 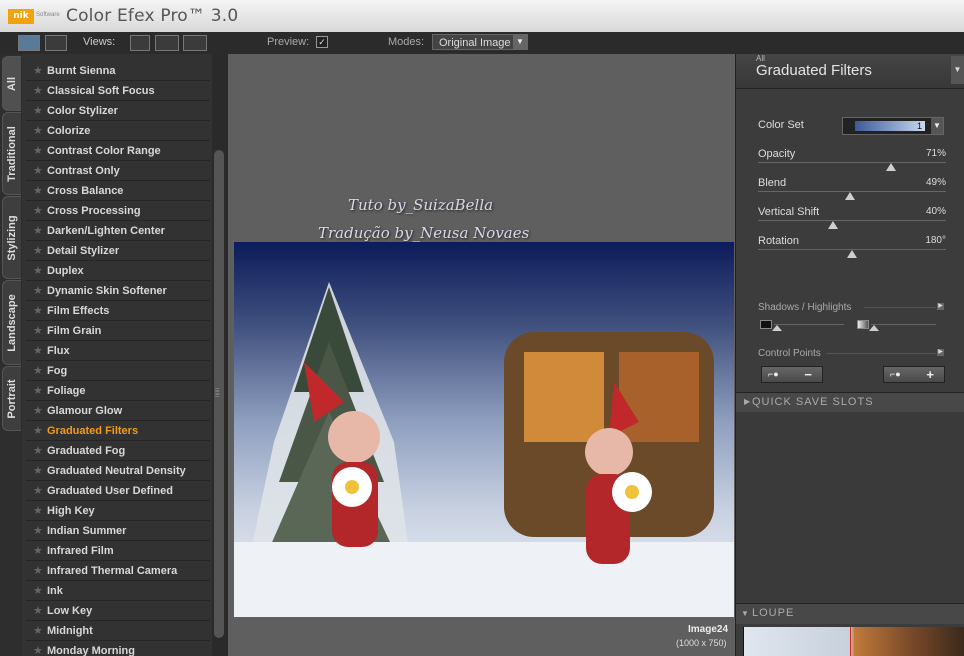 I want to click on remove-control-point-button: ⌐● −, so click(x=792, y=374).